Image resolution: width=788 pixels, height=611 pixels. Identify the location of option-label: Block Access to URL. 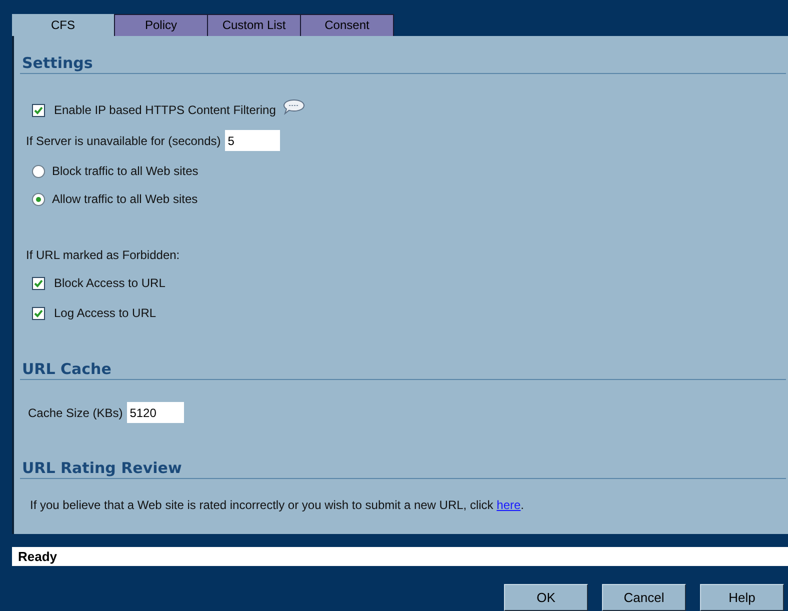
(110, 283).